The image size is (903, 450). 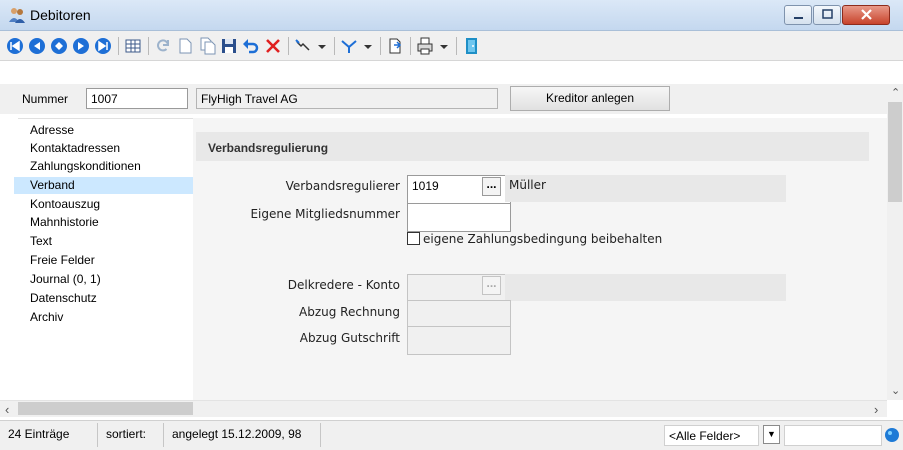 What do you see at coordinates (39, 434) in the screenshot?
I see `entry-count: 24 Einträge` at bounding box center [39, 434].